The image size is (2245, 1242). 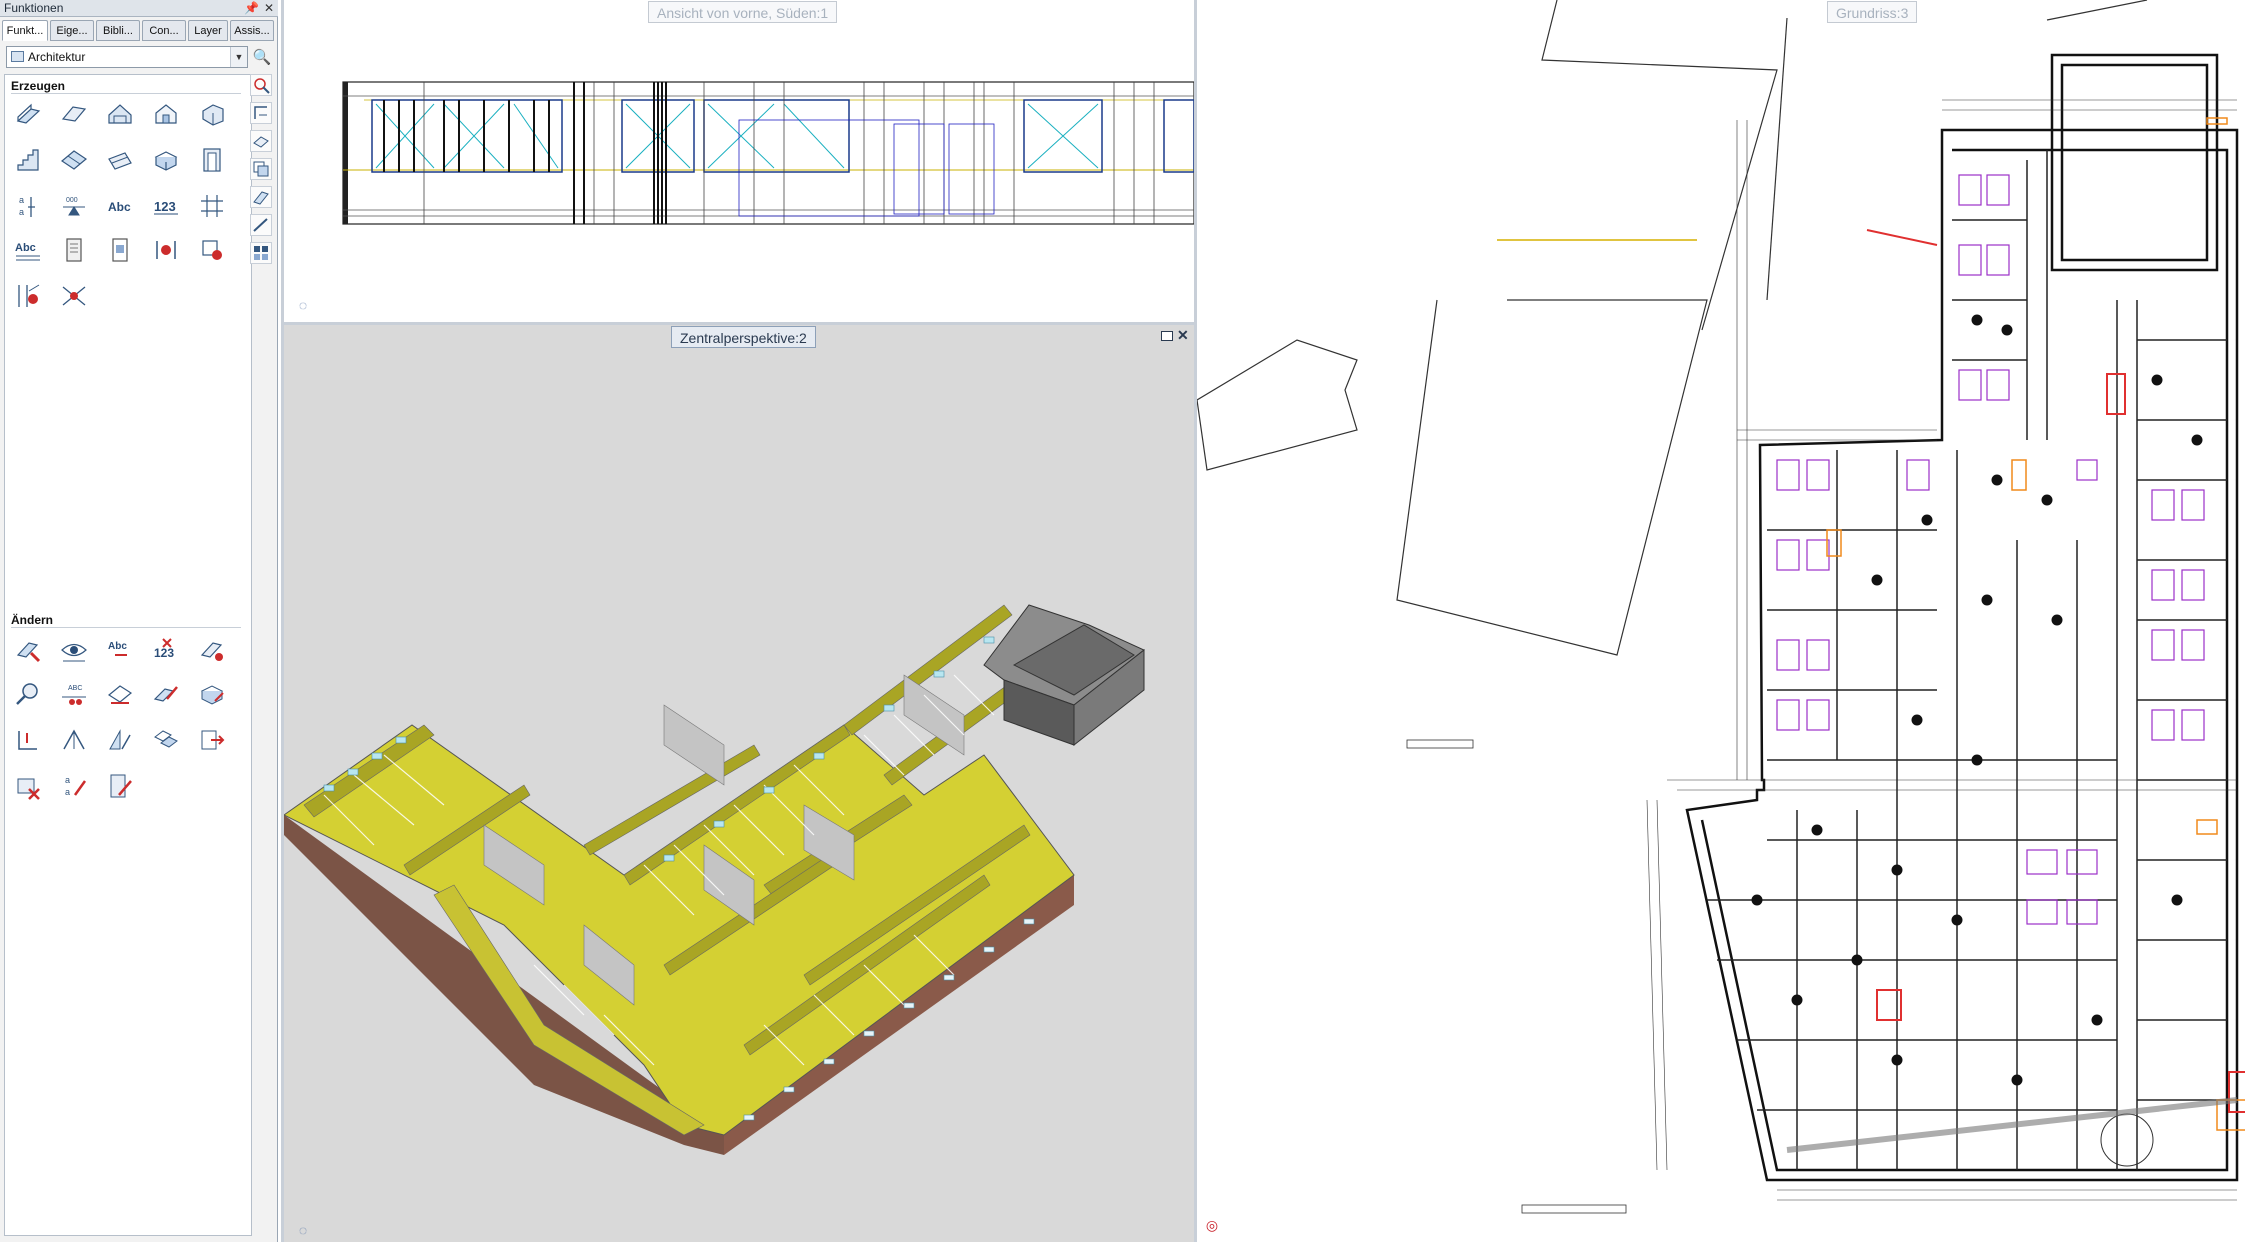 What do you see at coordinates (75, 688) in the screenshot?
I see `svg-text: ABC` at bounding box center [75, 688].